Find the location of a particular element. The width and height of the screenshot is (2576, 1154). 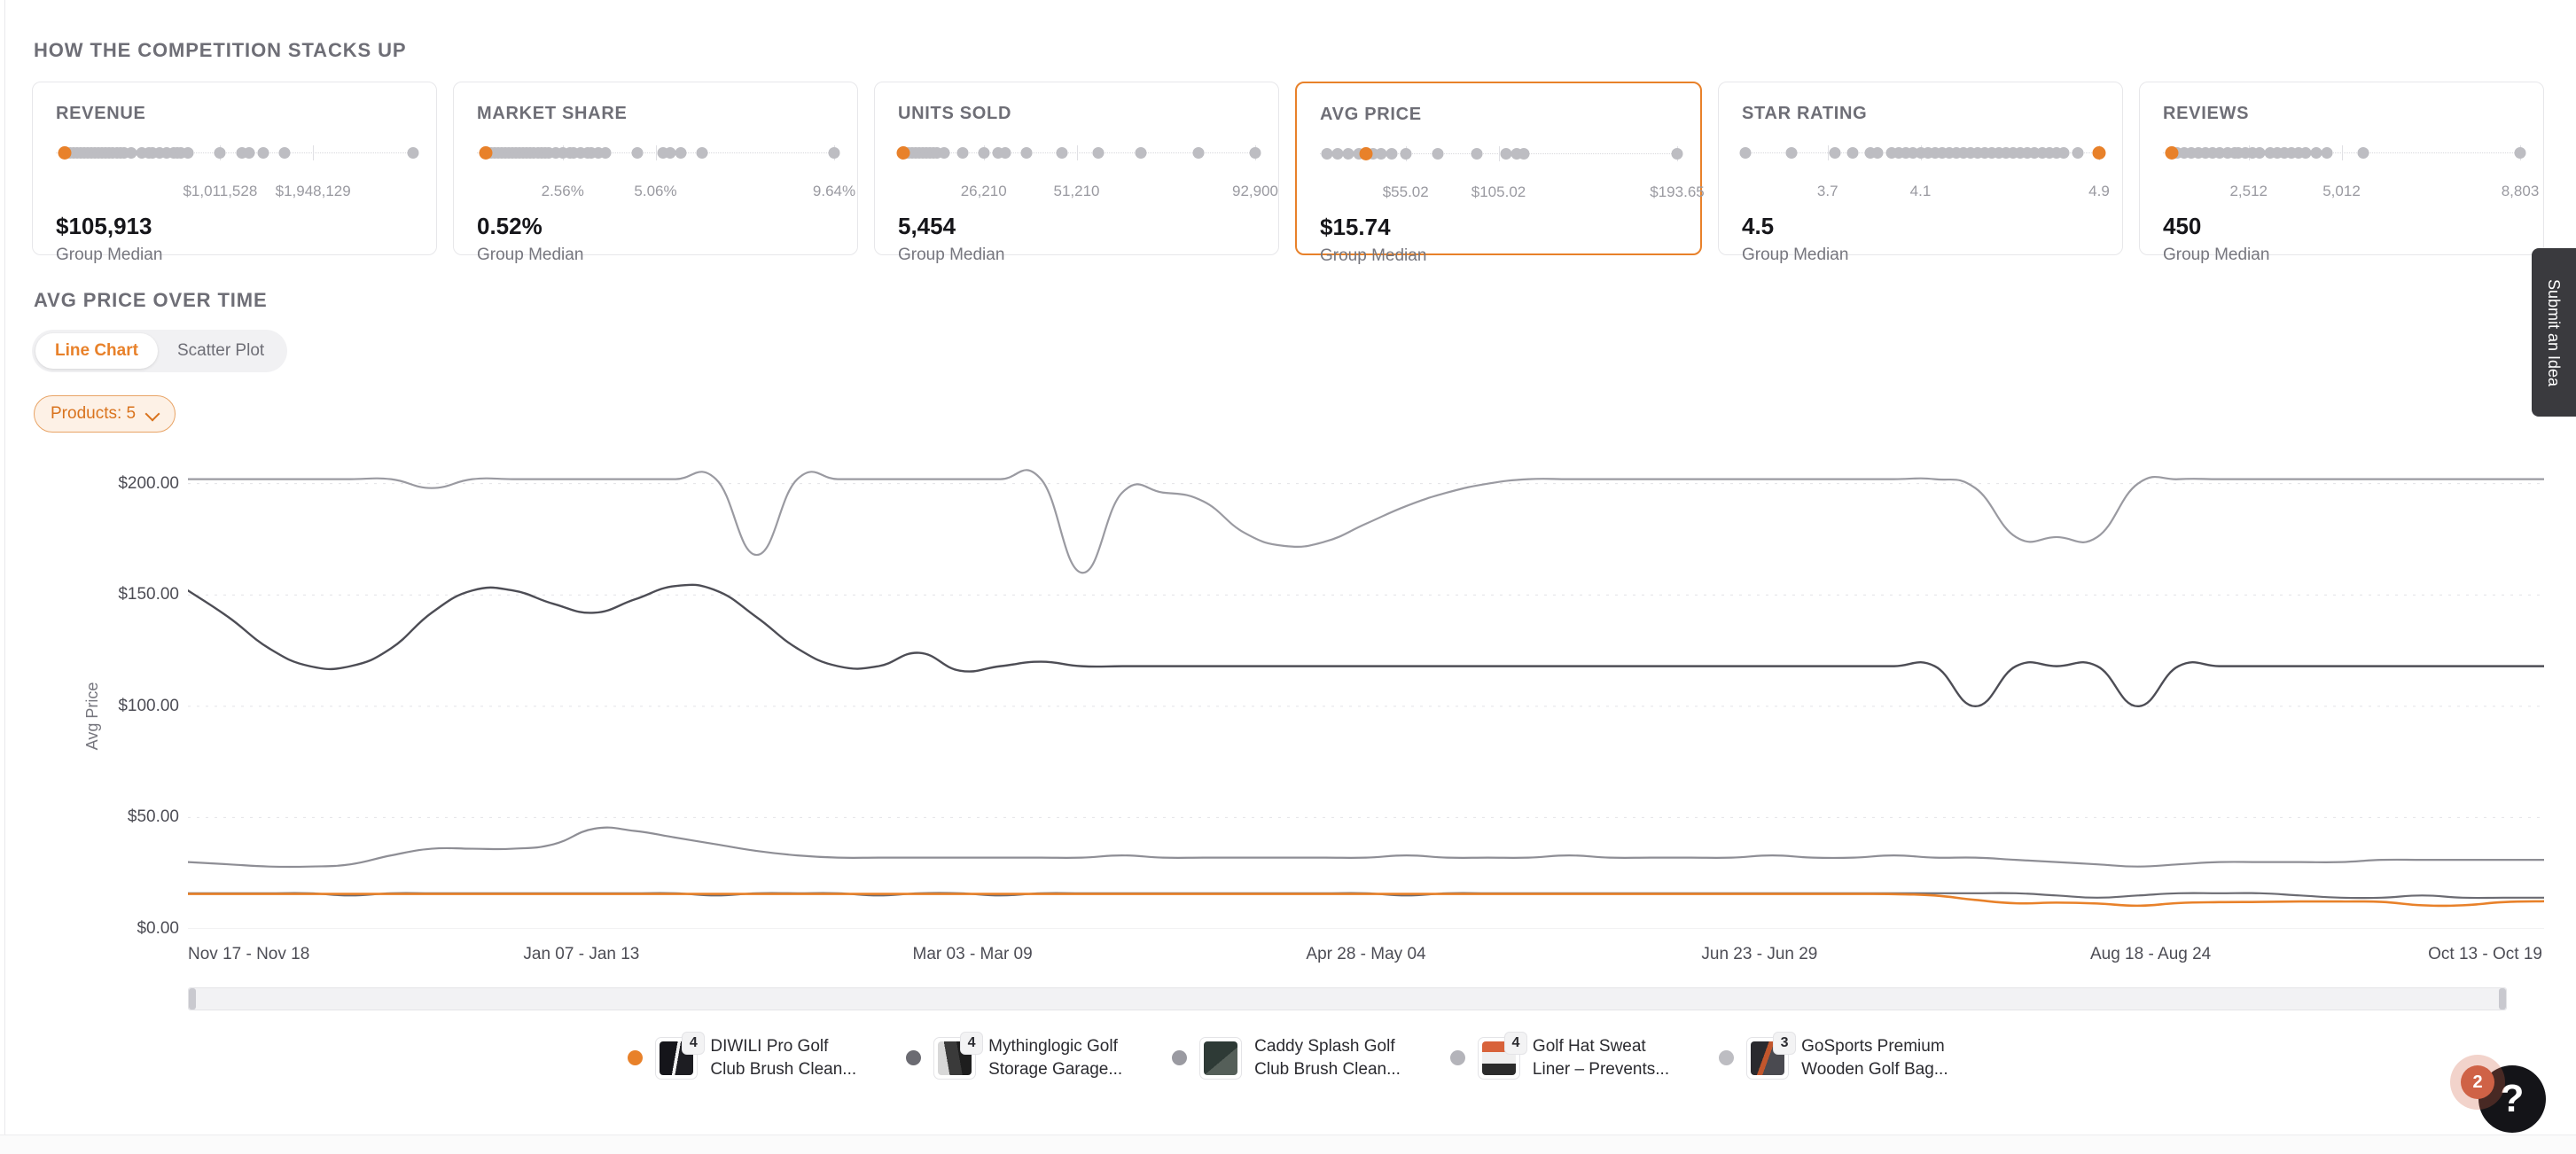

scrollbar-handle-right is located at coordinates (2502, 999).